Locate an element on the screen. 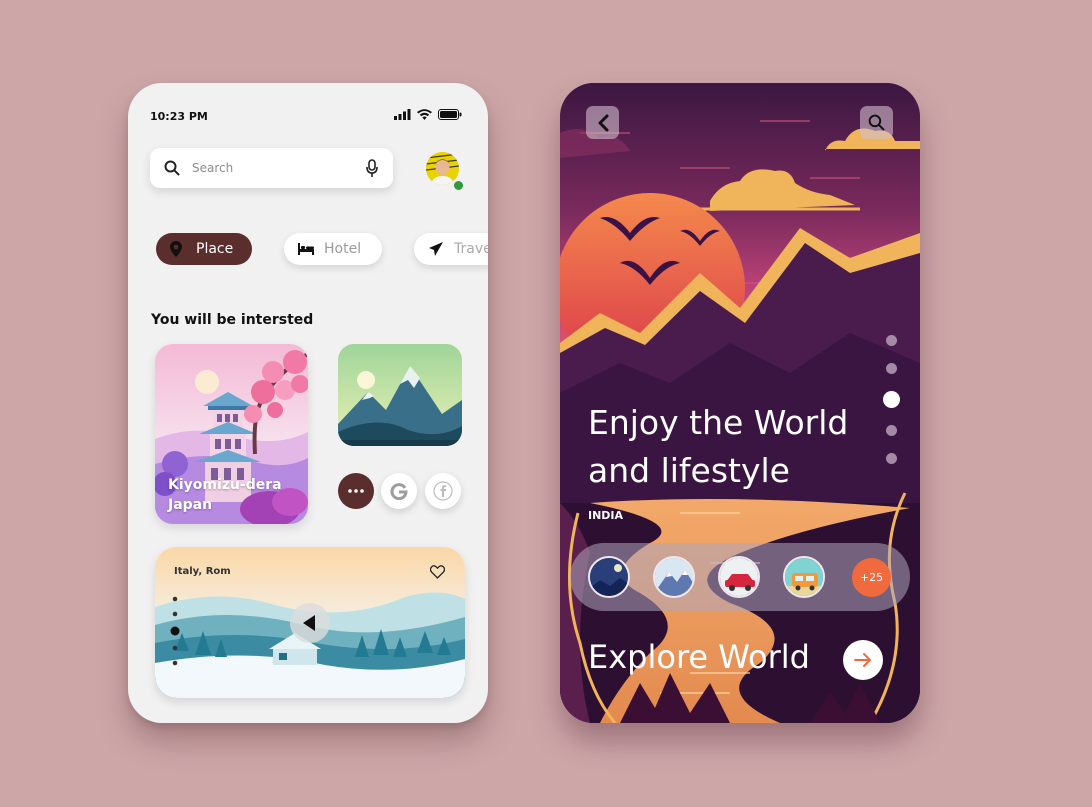 The height and width of the screenshot is (807, 1092). chip-label: Hotel is located at coordinates (343, 249).